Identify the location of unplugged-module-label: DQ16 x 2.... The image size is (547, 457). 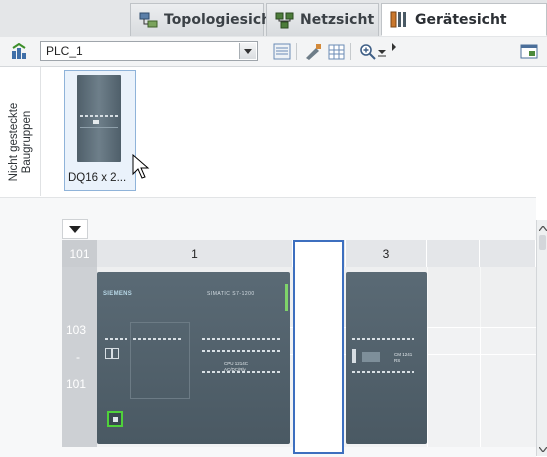
(97, 178).